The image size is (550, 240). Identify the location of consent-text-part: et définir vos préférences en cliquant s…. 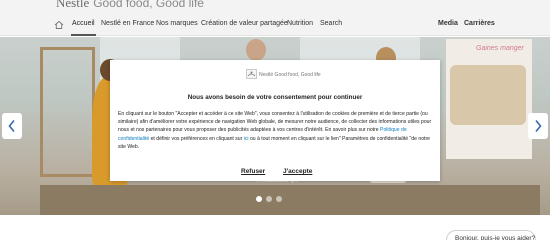
(196, 138).